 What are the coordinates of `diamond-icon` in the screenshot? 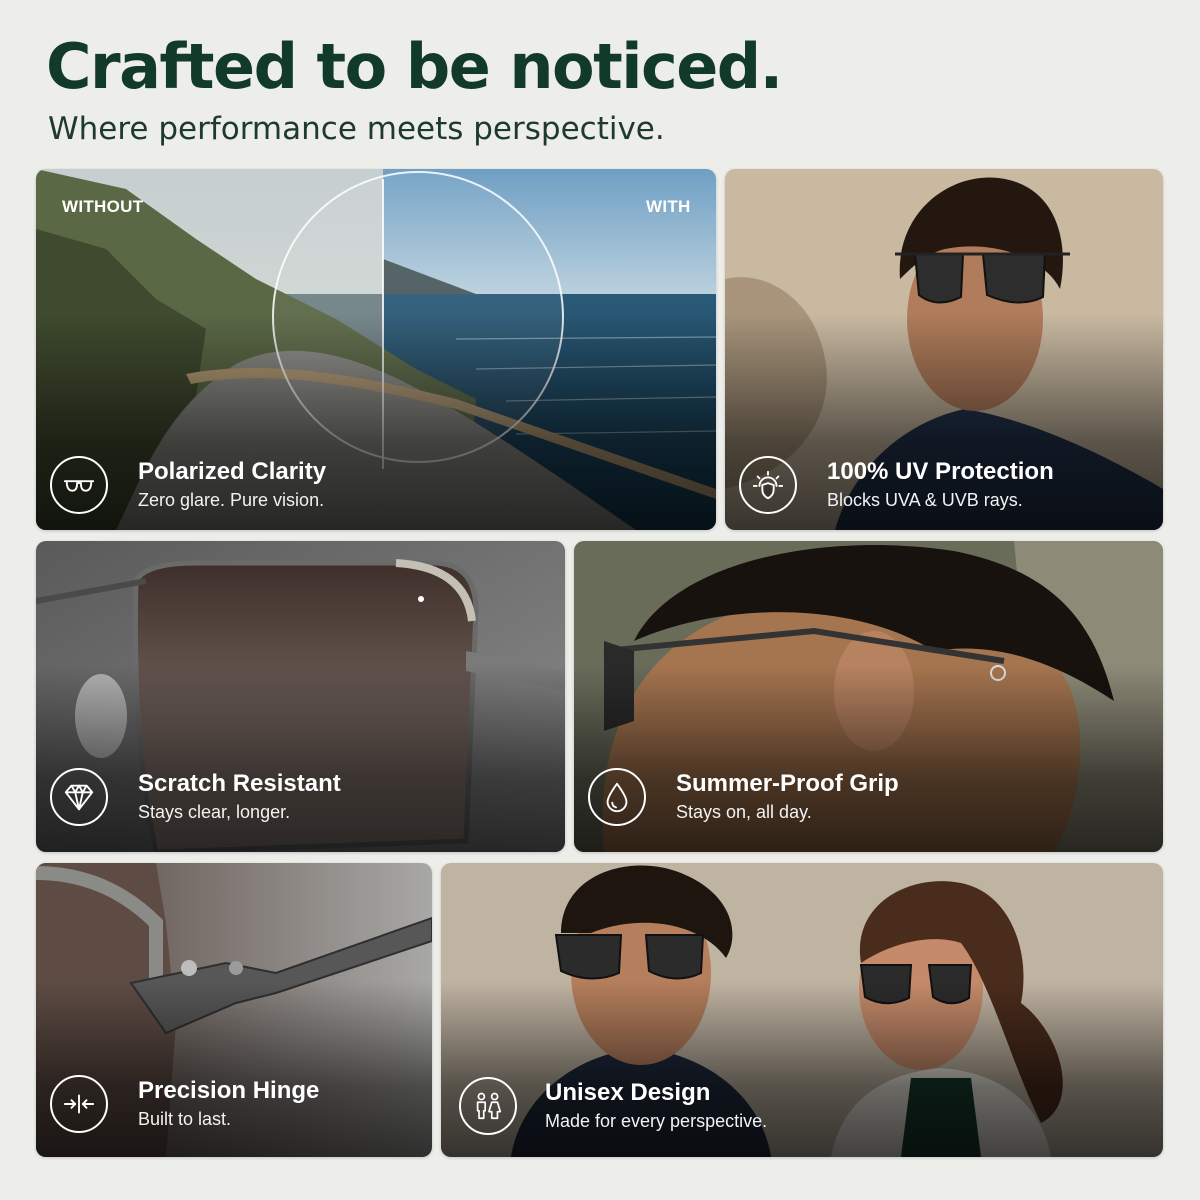 It's located at (79, 797).